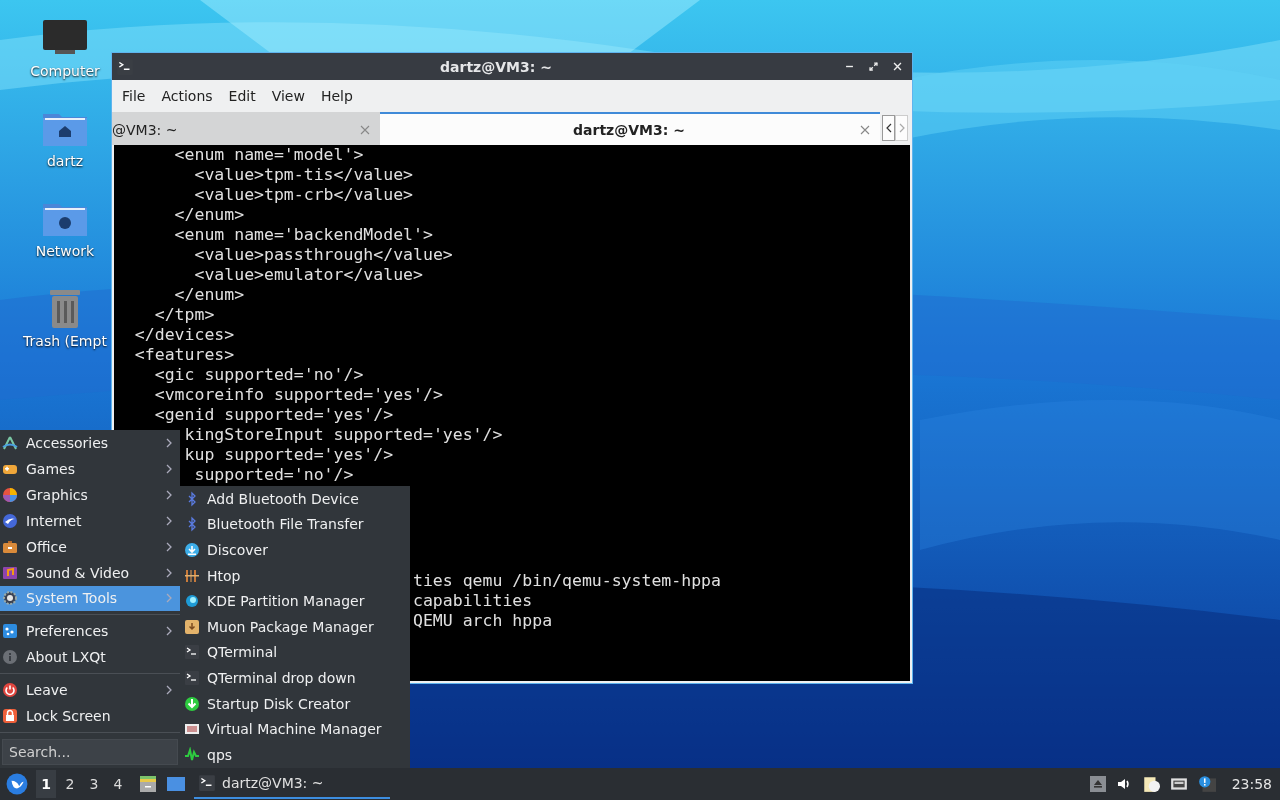  Describe the element at coordinates (185, 355) in the screenshot. I see `terminal-line: <features>` at that location.